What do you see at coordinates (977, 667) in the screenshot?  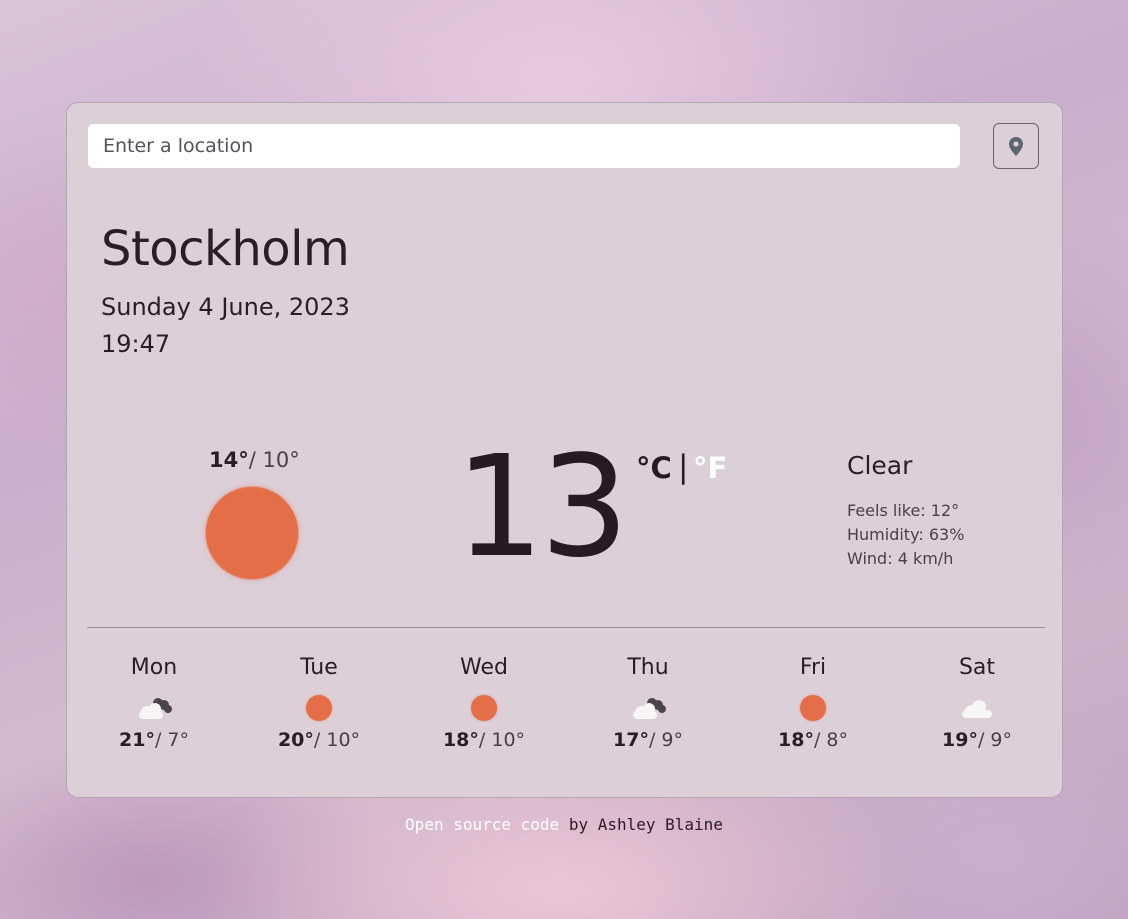 I see `forecast-day-name: Sat` at bounding box center [977, 667].